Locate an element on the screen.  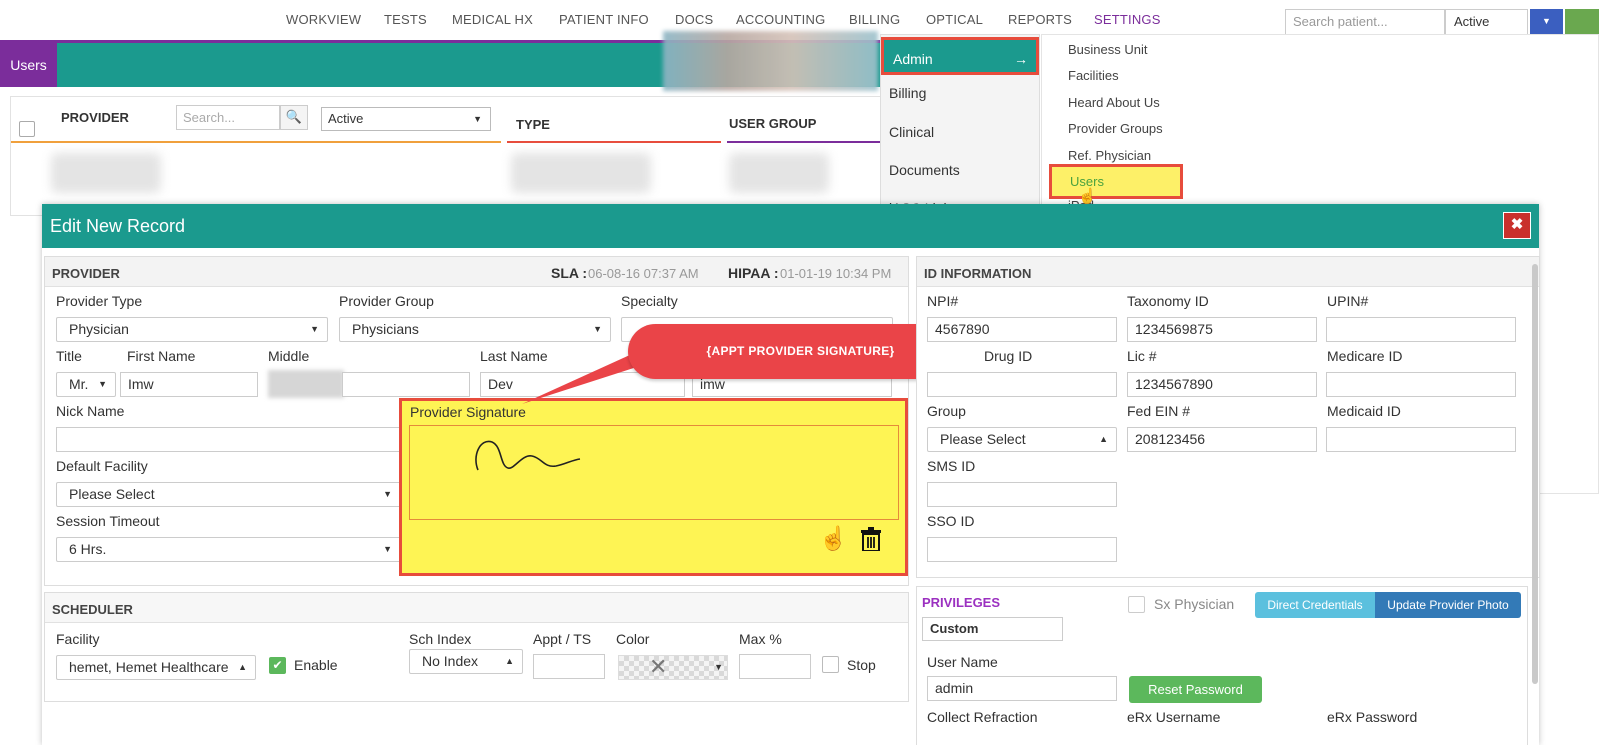
sch-index-label: Sch Index is located at coordinates (440, 639).